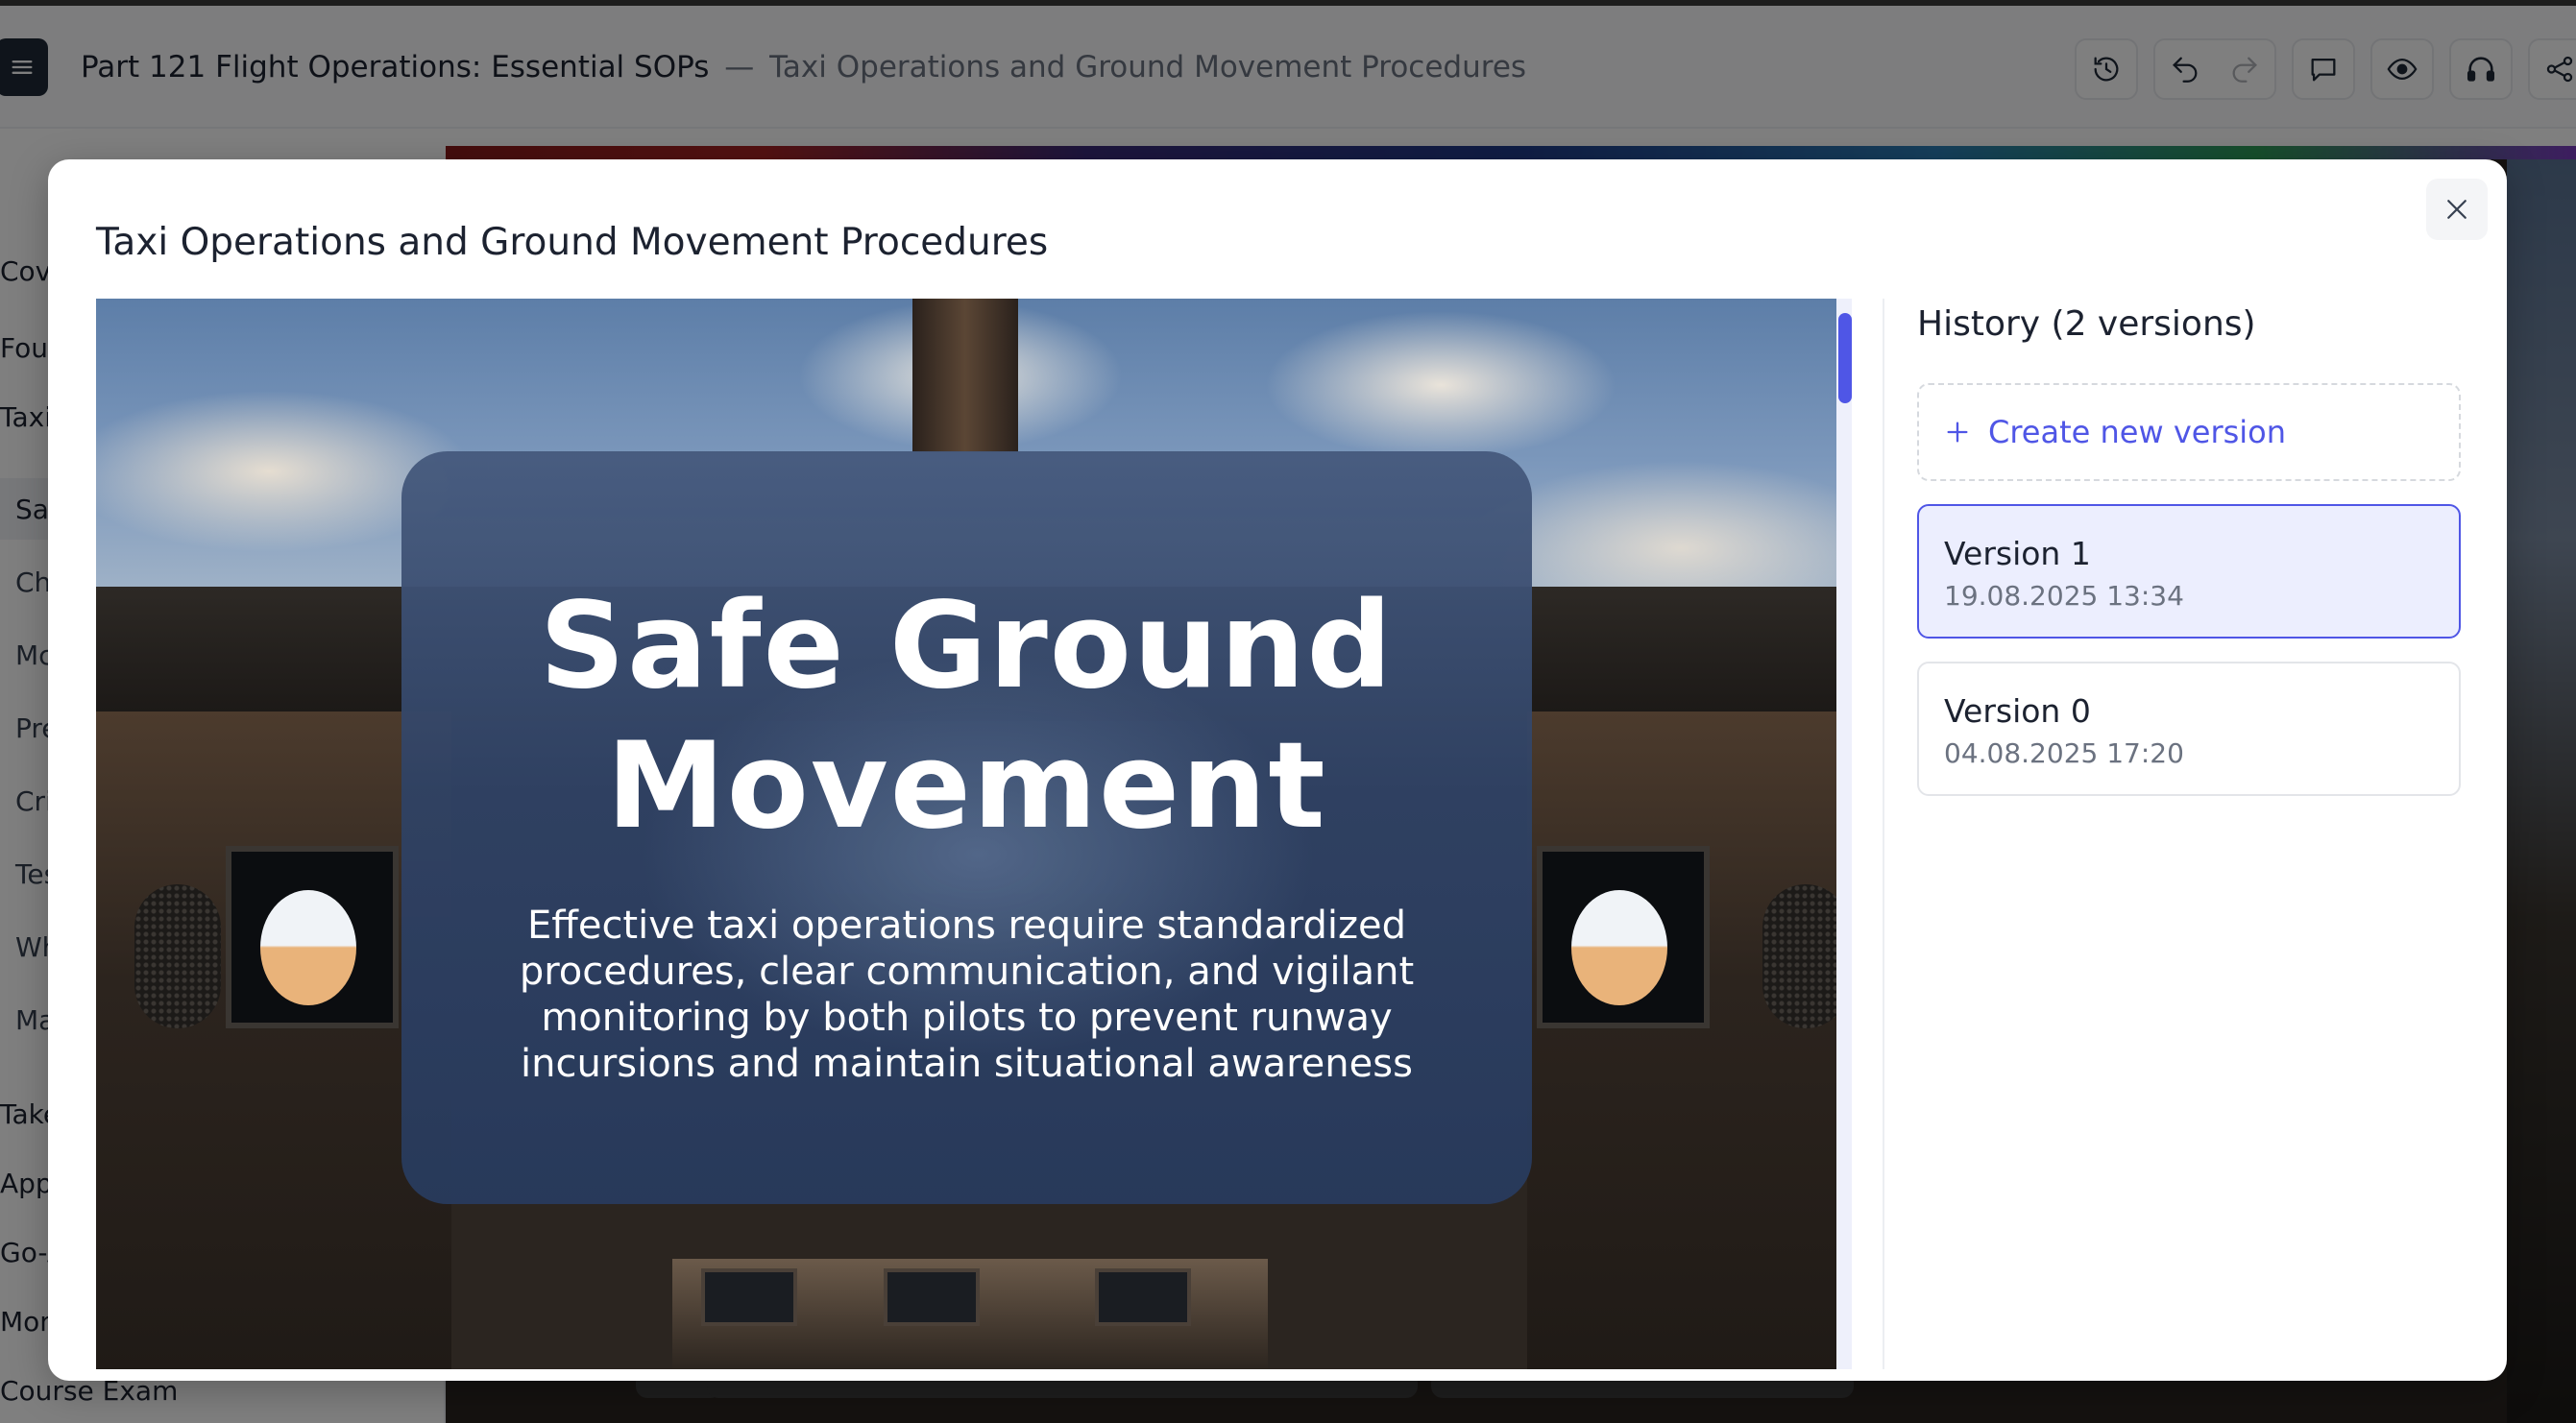 The image size is (2576, 1423). Describe the element at coordinates (2064, 753) in the screenshot. I see `version-date: 04.08.2025 17:20` at that location.